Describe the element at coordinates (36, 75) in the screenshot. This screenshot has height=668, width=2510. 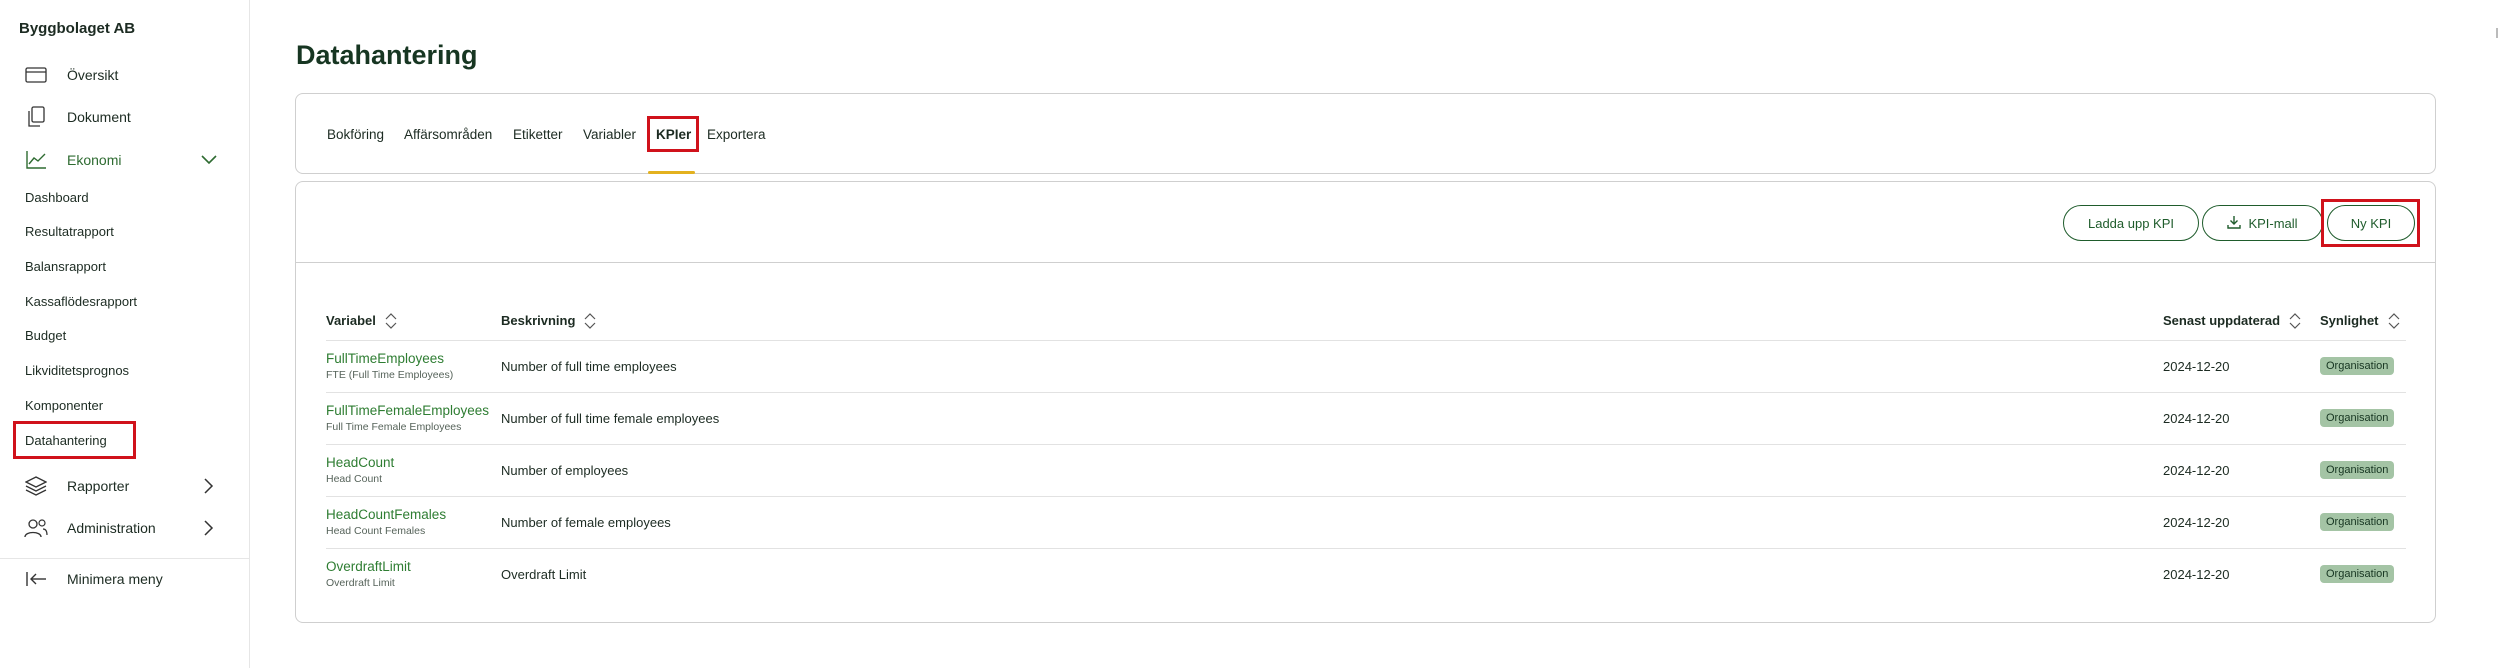
I see `dashboard-icon` at that location.